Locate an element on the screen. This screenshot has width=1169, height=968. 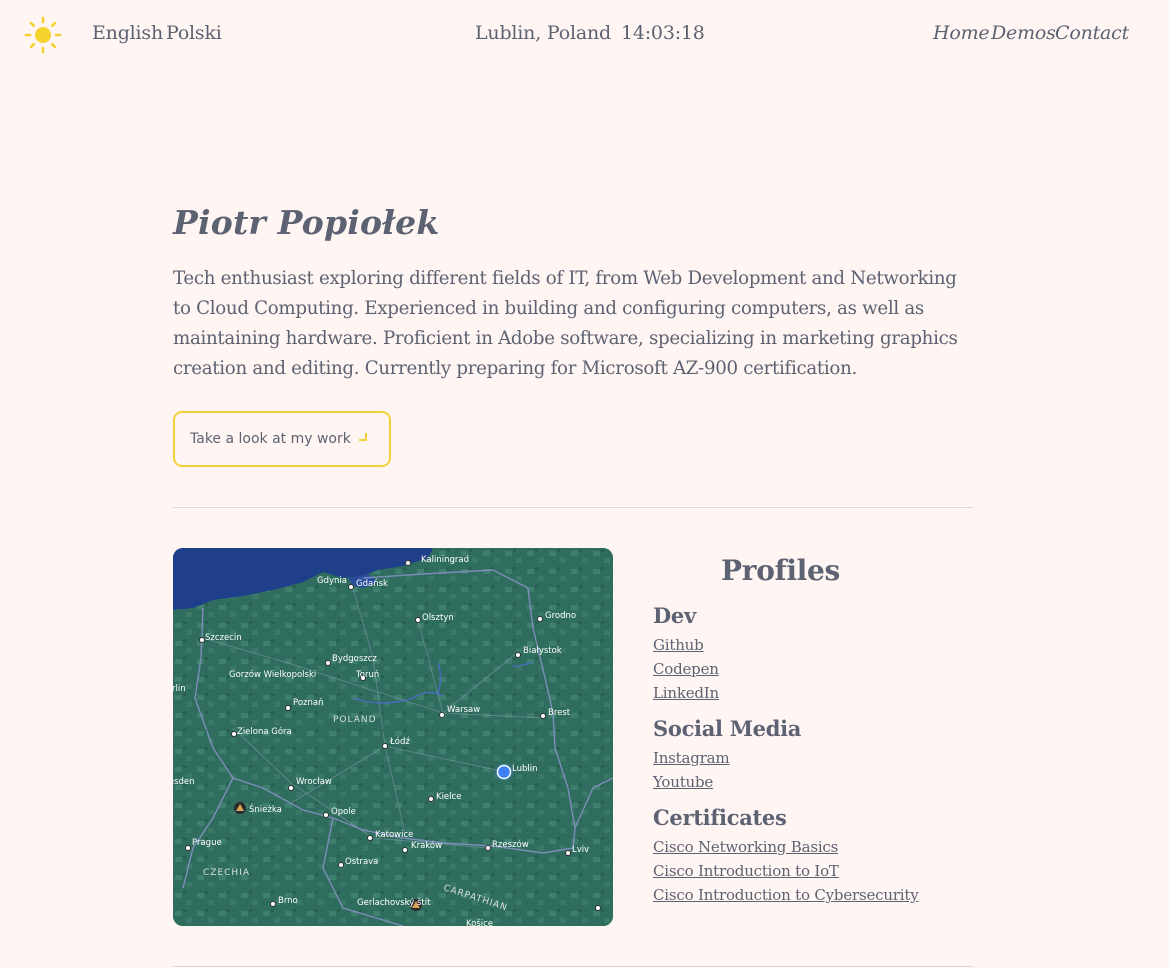
map-city-wroclaw: Wrocław is located at coordinates (314, 782).